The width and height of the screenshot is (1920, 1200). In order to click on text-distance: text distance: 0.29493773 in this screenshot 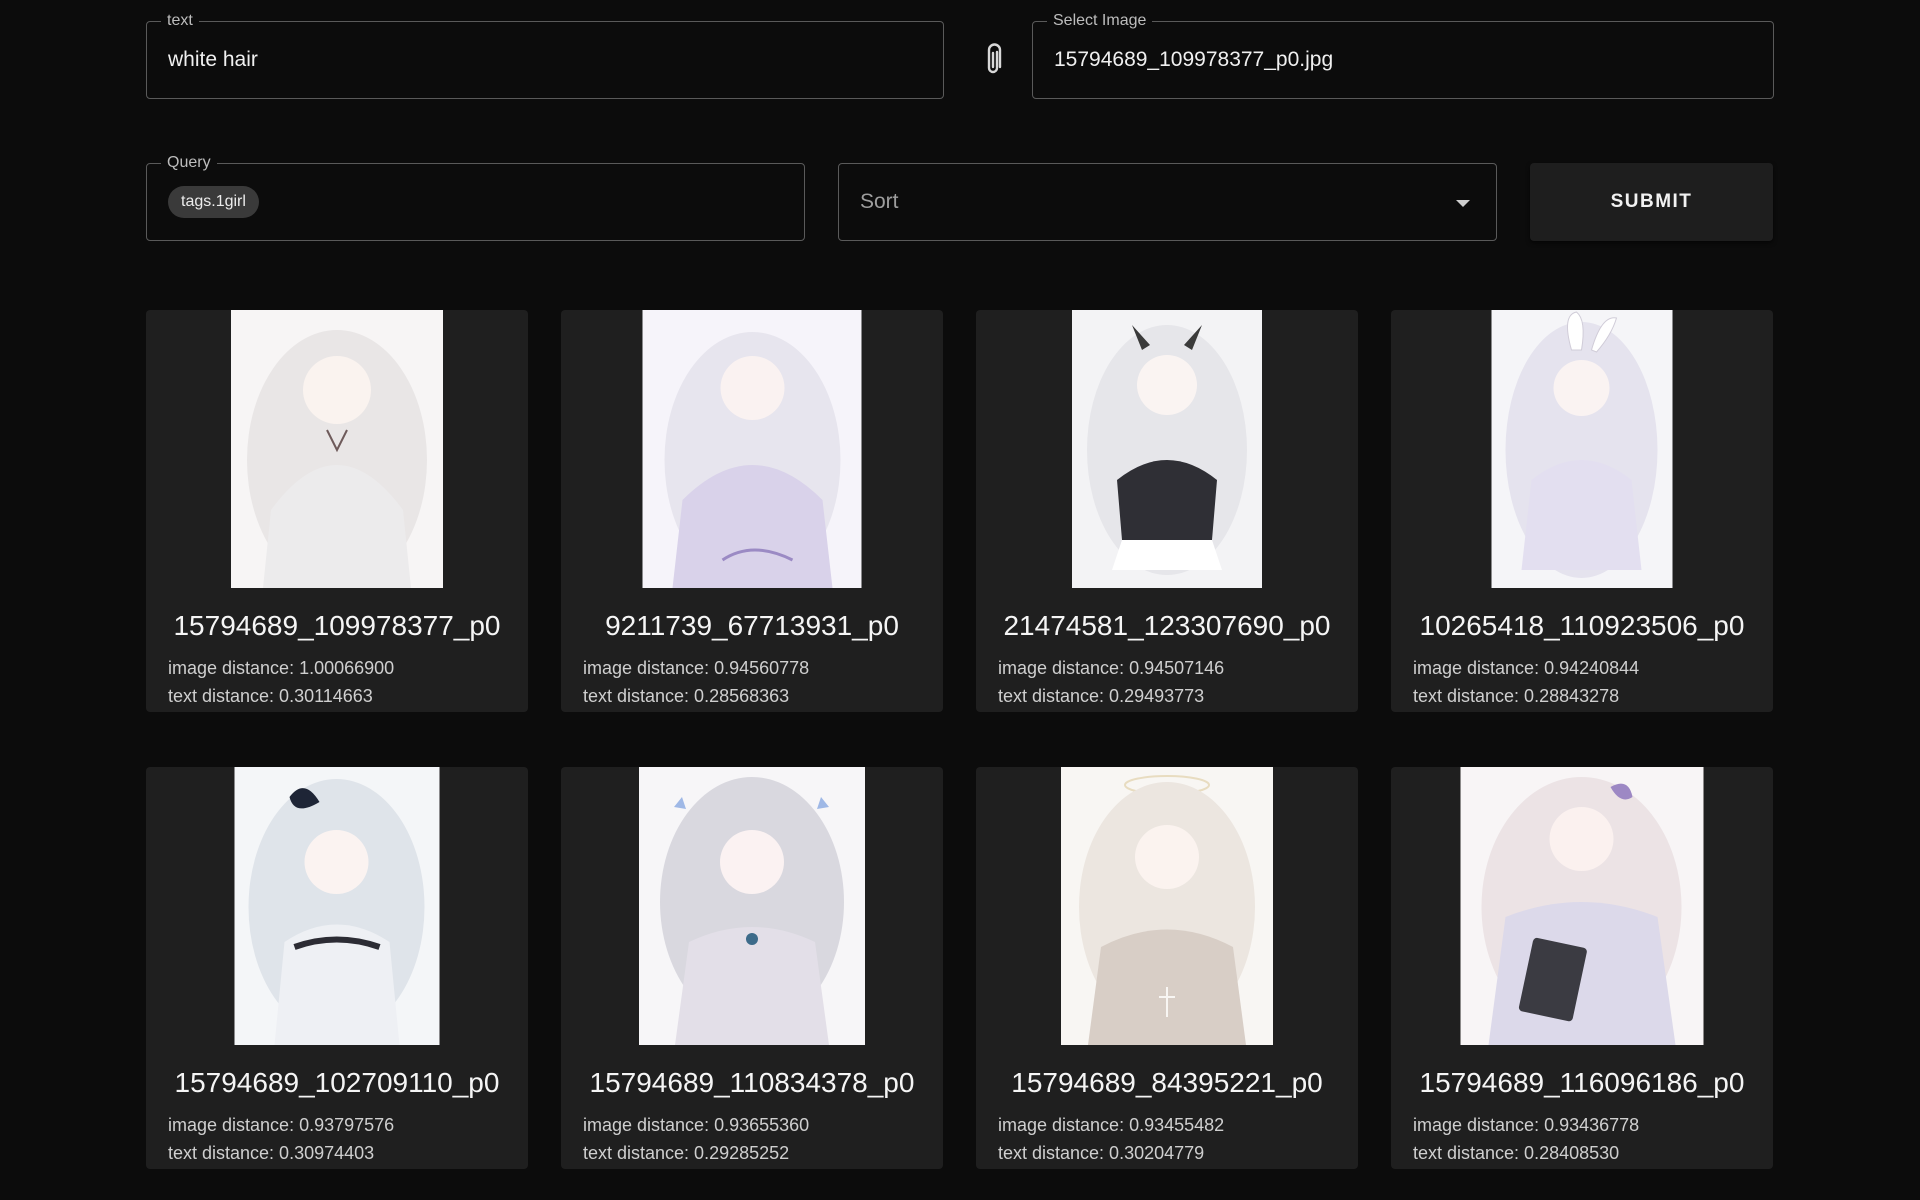, I will do `click(1101, 696)`.